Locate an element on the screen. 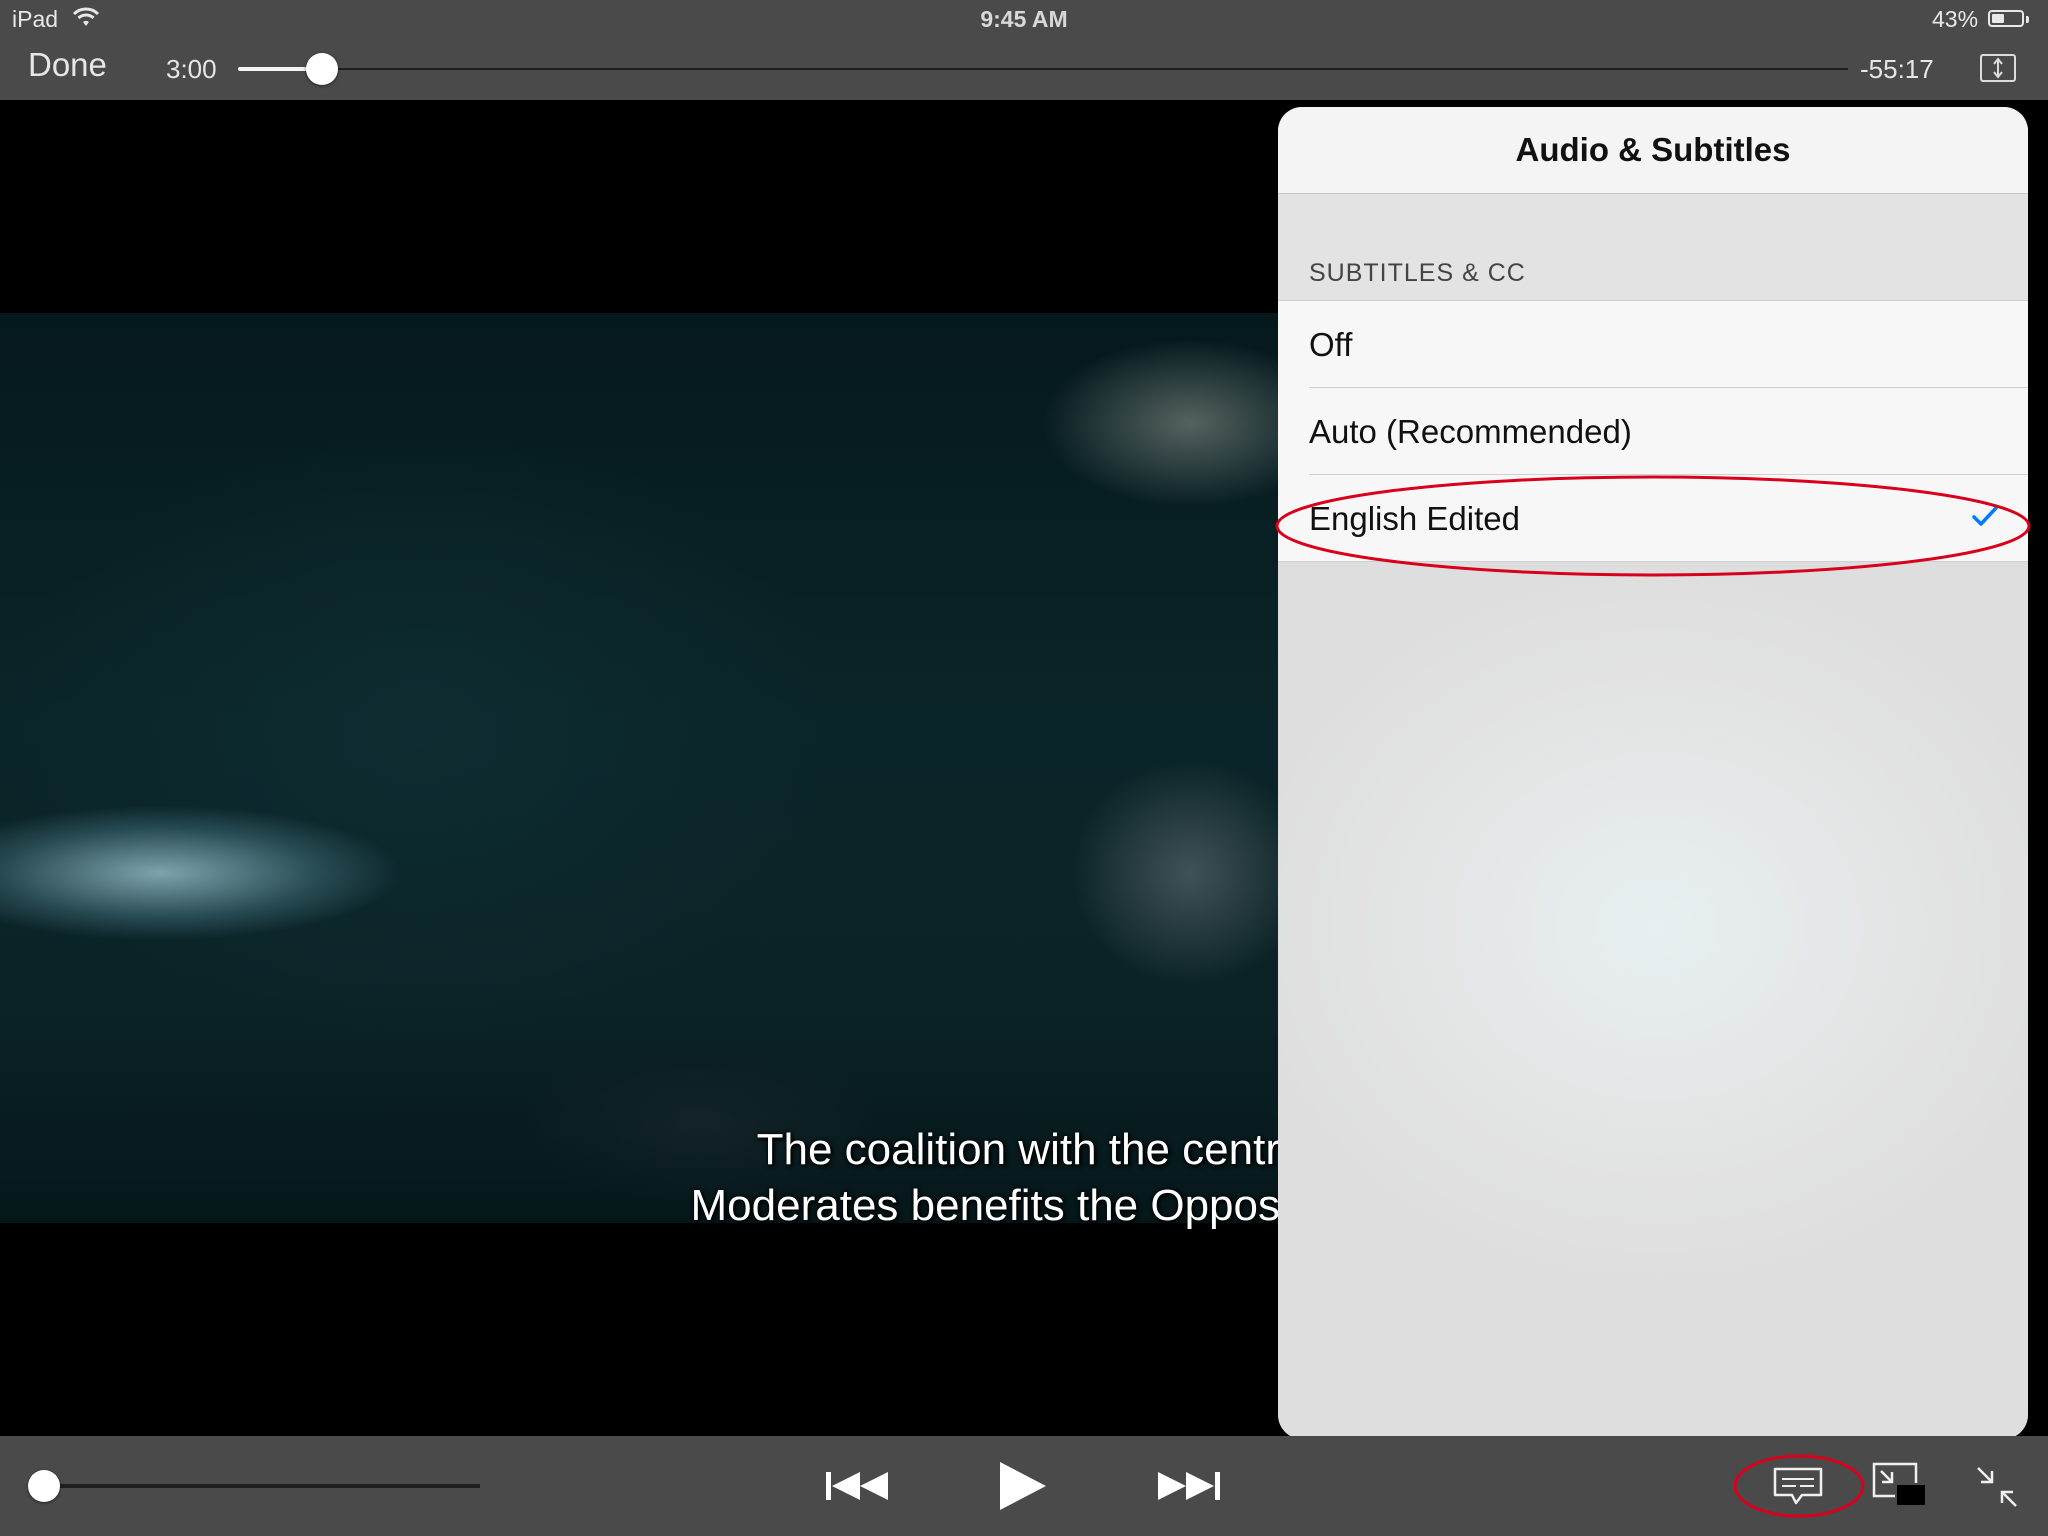 This screenshot has width=2048, height=1536. aspect-ratio-icon is located at coordinates (1998, 68).